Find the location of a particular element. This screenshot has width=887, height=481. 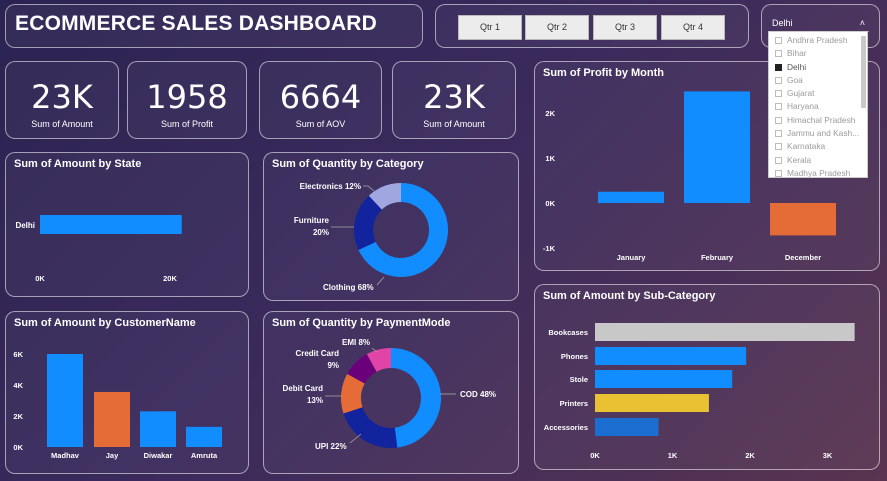

state-option-label: Andhra Pradesh is located at coordinates (817, 40).